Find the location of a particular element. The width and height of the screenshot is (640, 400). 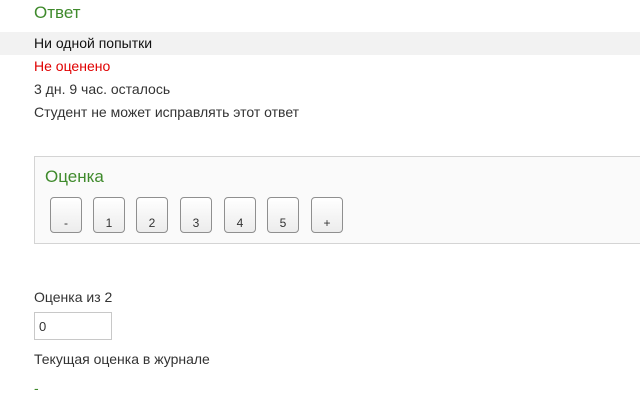

current-gradebook-value: - is located at coordinates (36, 388).